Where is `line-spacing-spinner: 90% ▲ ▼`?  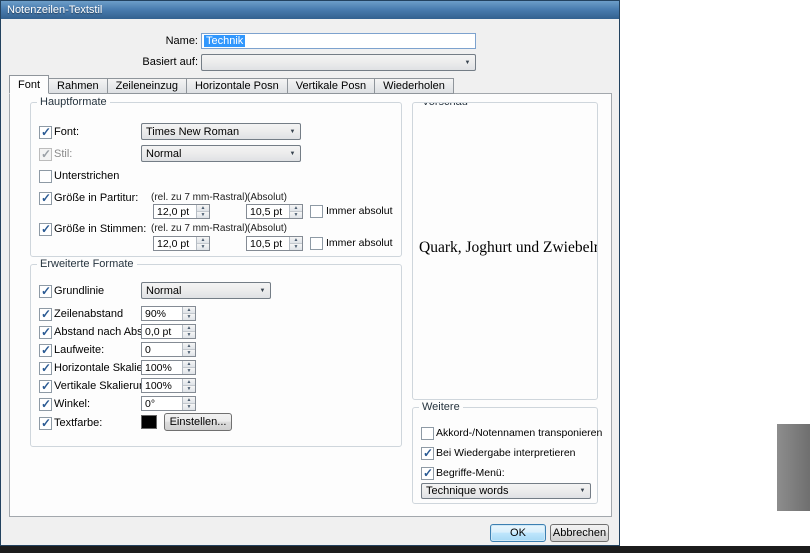 line-spacing-spinner: 90% ▲ ▼ is located at coordinates (168, 313).